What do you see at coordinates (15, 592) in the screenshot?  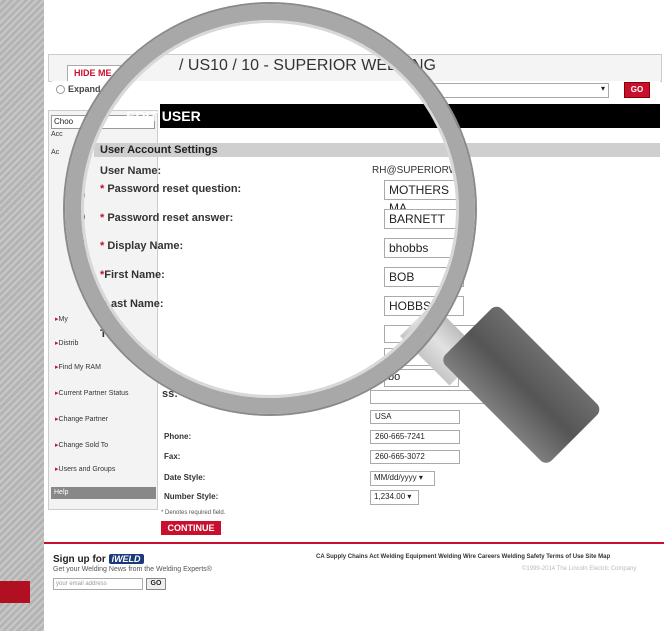 I see `red-accent-bar` at bounding box center [15, 592].